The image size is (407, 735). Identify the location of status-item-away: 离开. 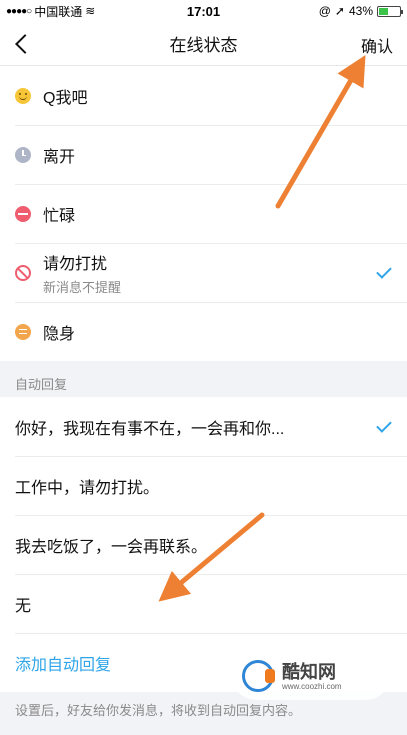
(203, 154).